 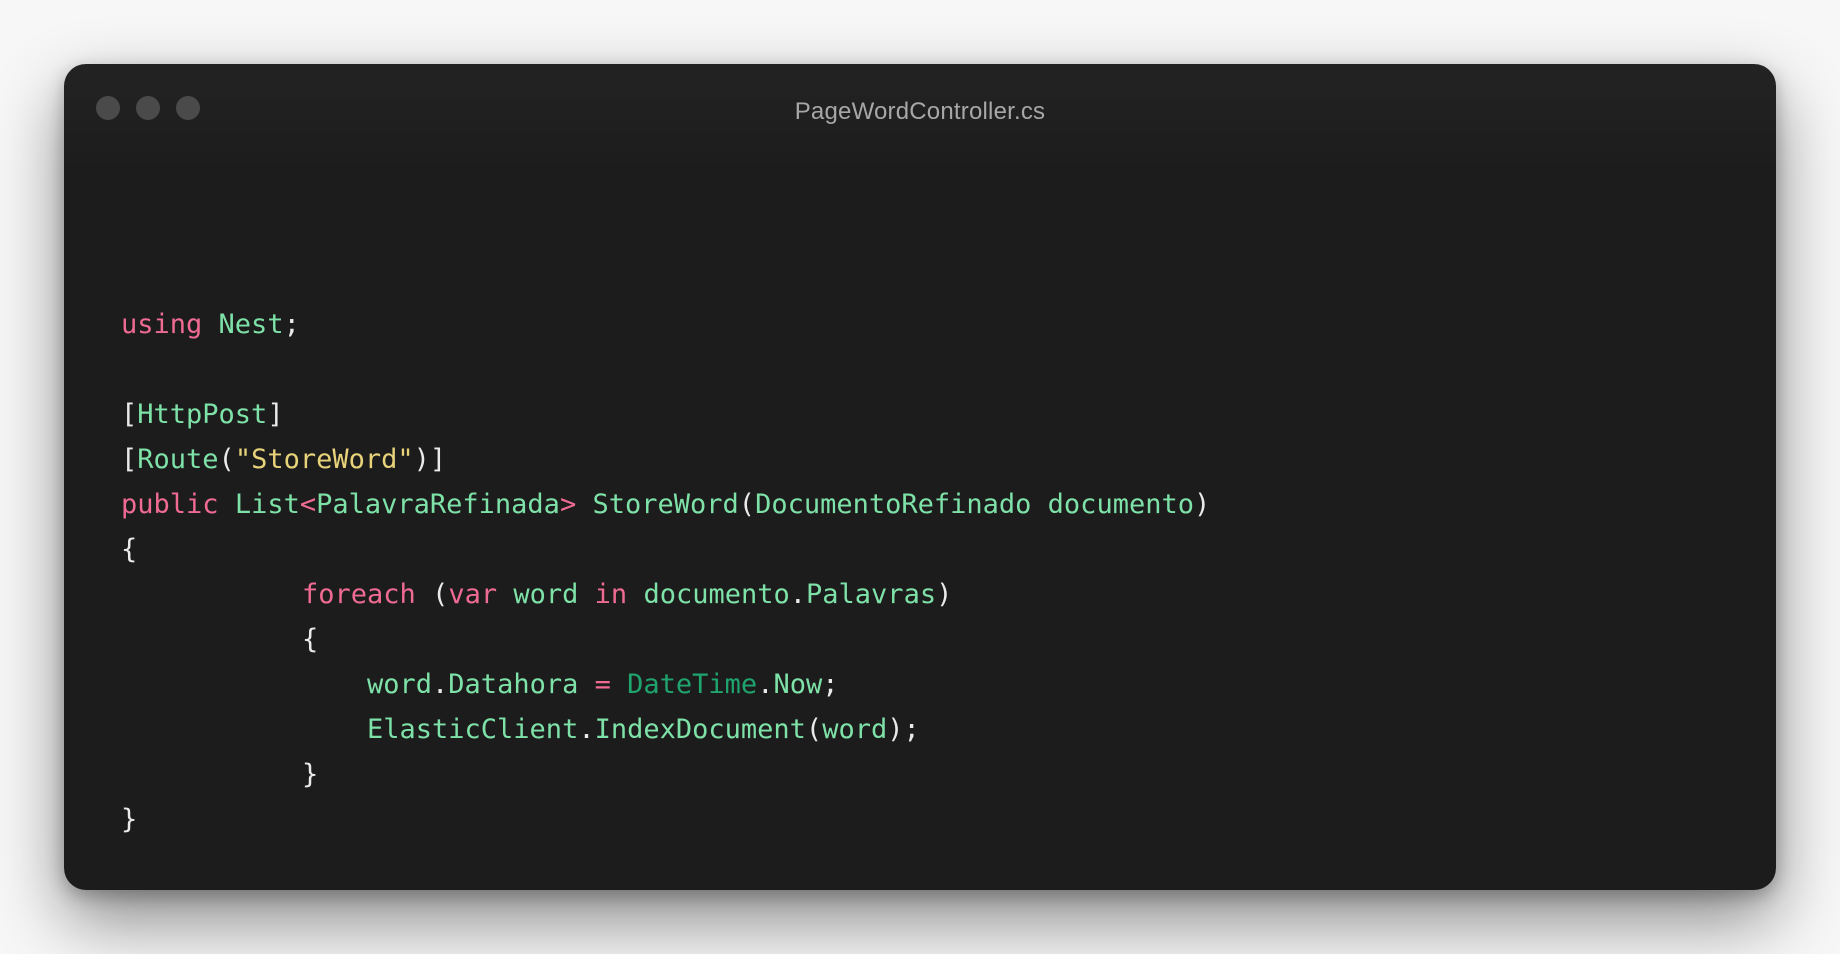 I want to click on datetime-class: DateTime, so click(x=692, y=684).